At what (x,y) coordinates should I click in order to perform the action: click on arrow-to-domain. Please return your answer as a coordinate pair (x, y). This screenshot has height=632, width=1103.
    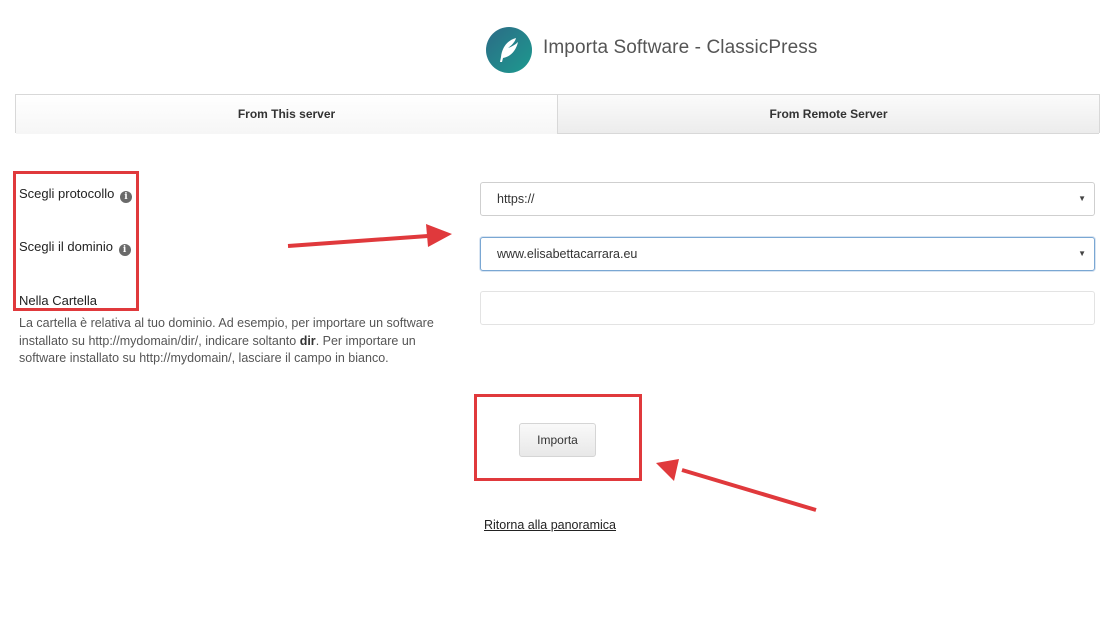
    Looking at the image, I should click on (369, 236).